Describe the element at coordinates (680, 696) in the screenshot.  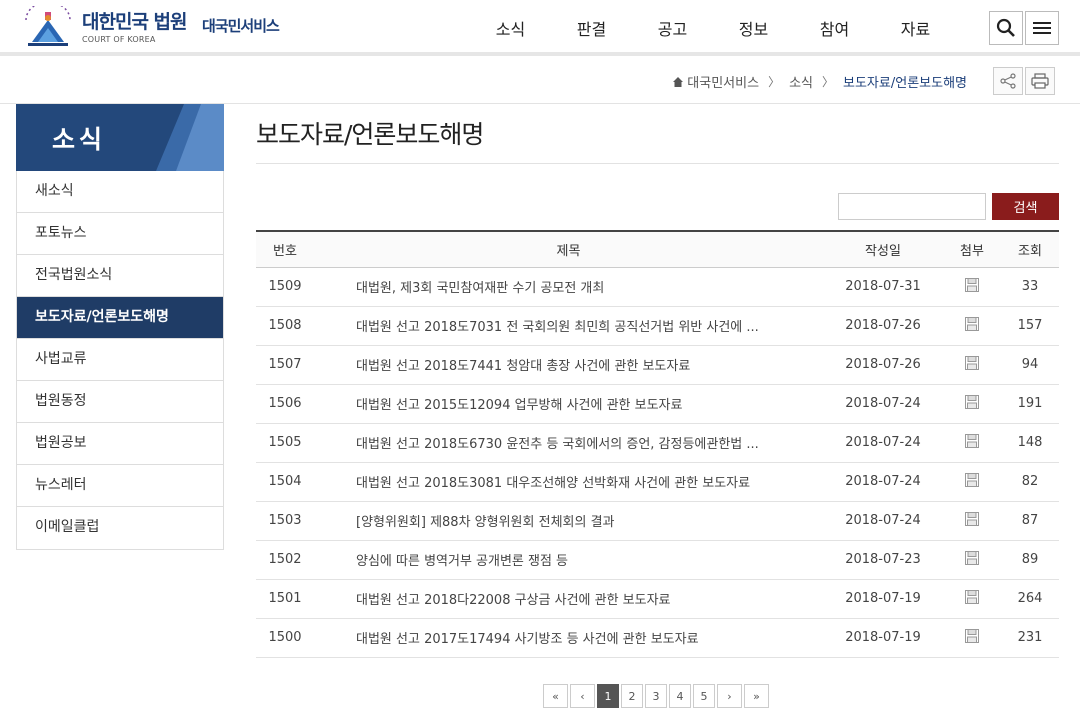
I see `page-button-4: 4` at that location.